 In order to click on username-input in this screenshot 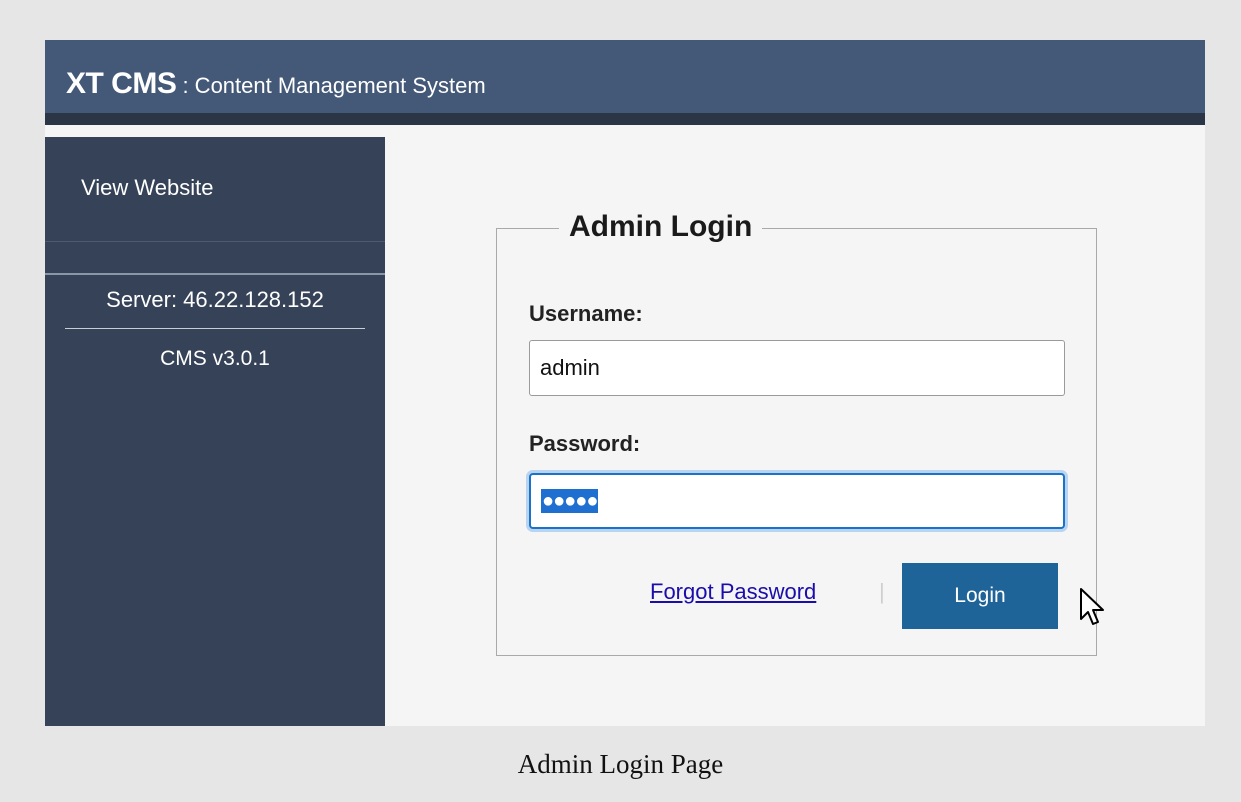, I will do `click(797, 368)`.